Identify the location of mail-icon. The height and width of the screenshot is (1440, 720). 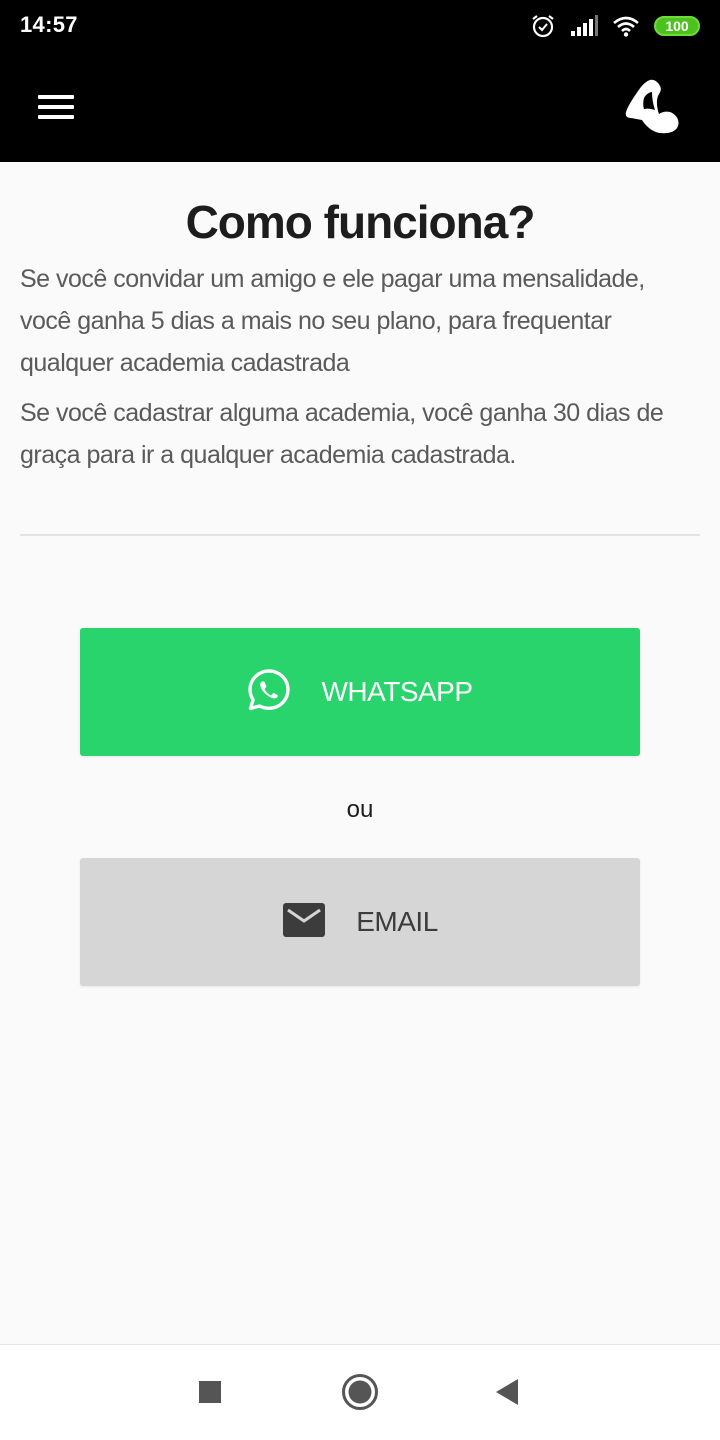
(304, 922).